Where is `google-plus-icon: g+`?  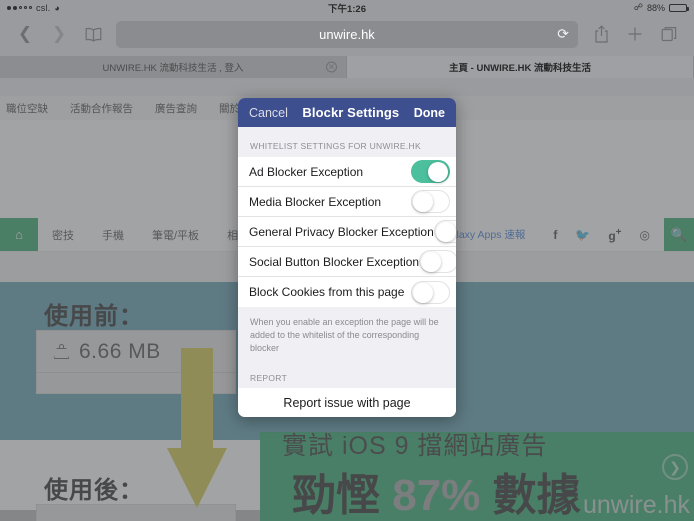
google-plus-icon: g+ is located at coordinates (614, 235).